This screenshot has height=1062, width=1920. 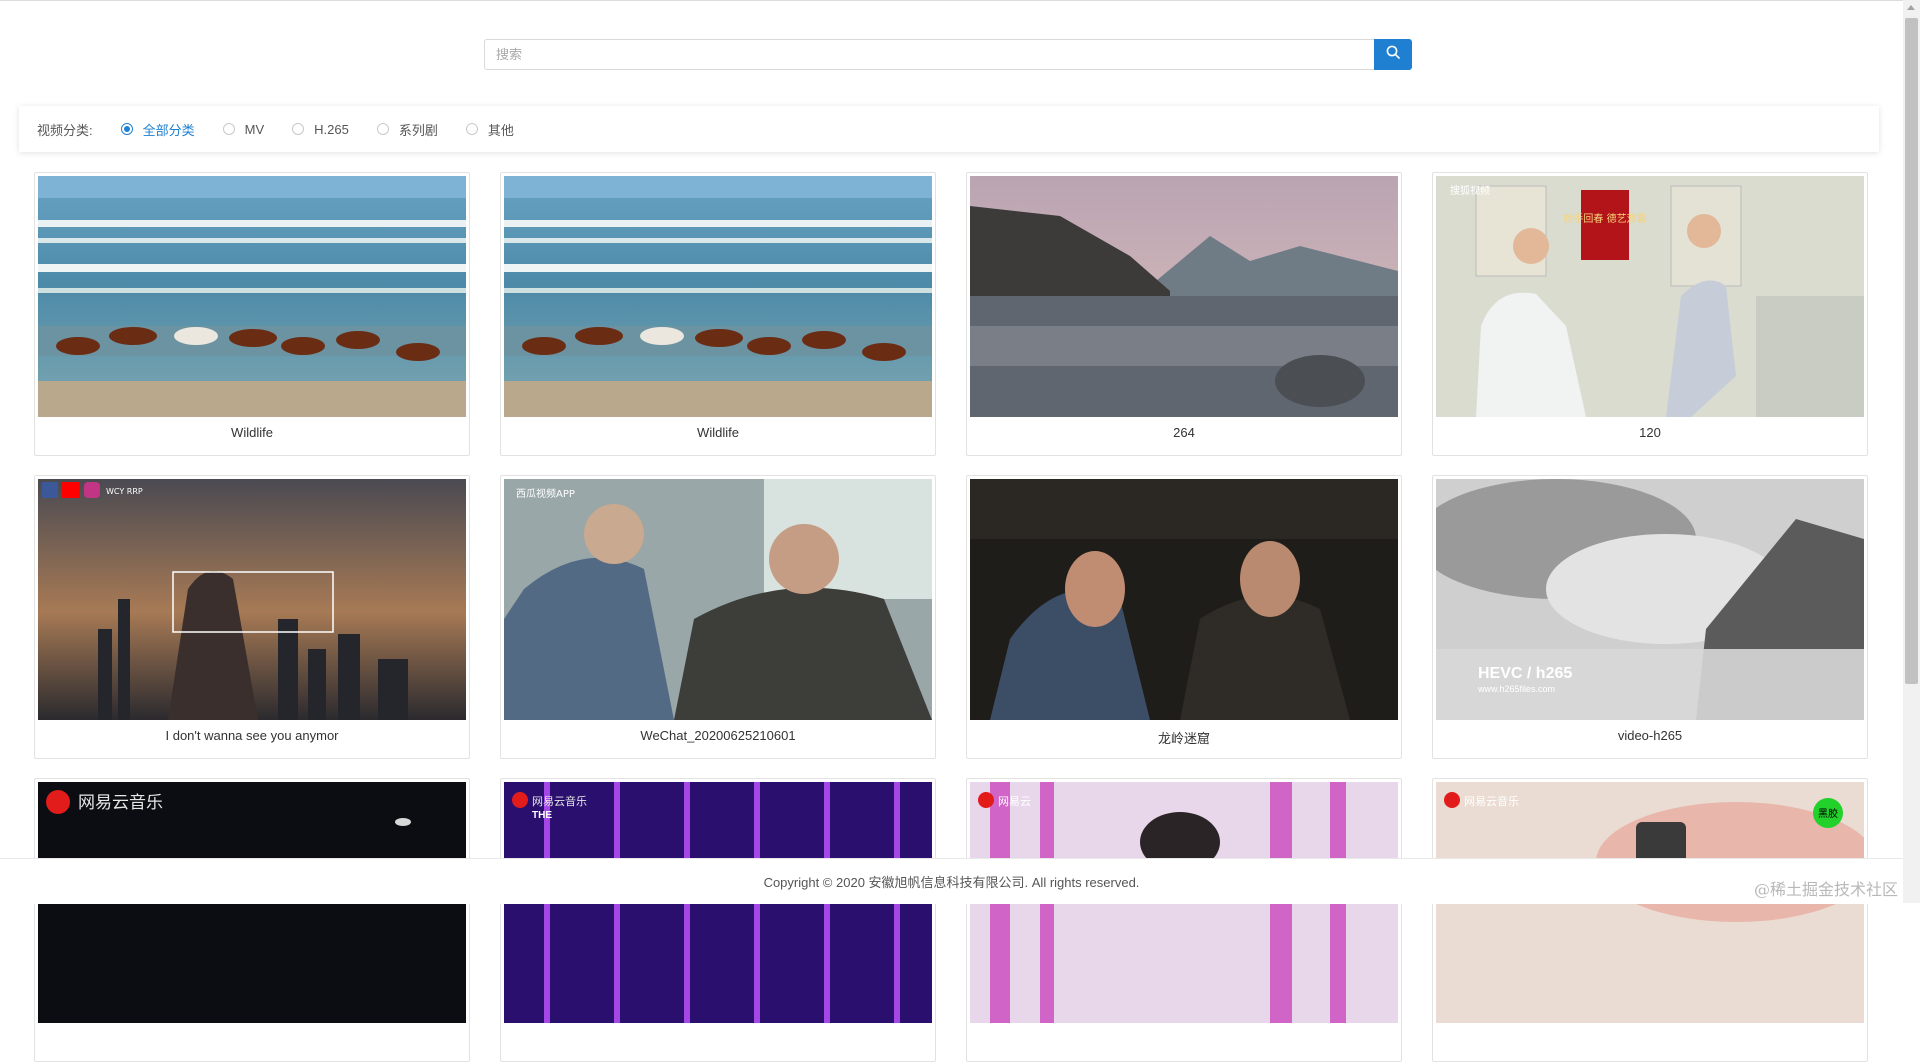 What do you see at coordinates (1470, 190) in the screenshot?
I see `svg-text: 搜狐视频` at bounding box center [1470, 190].